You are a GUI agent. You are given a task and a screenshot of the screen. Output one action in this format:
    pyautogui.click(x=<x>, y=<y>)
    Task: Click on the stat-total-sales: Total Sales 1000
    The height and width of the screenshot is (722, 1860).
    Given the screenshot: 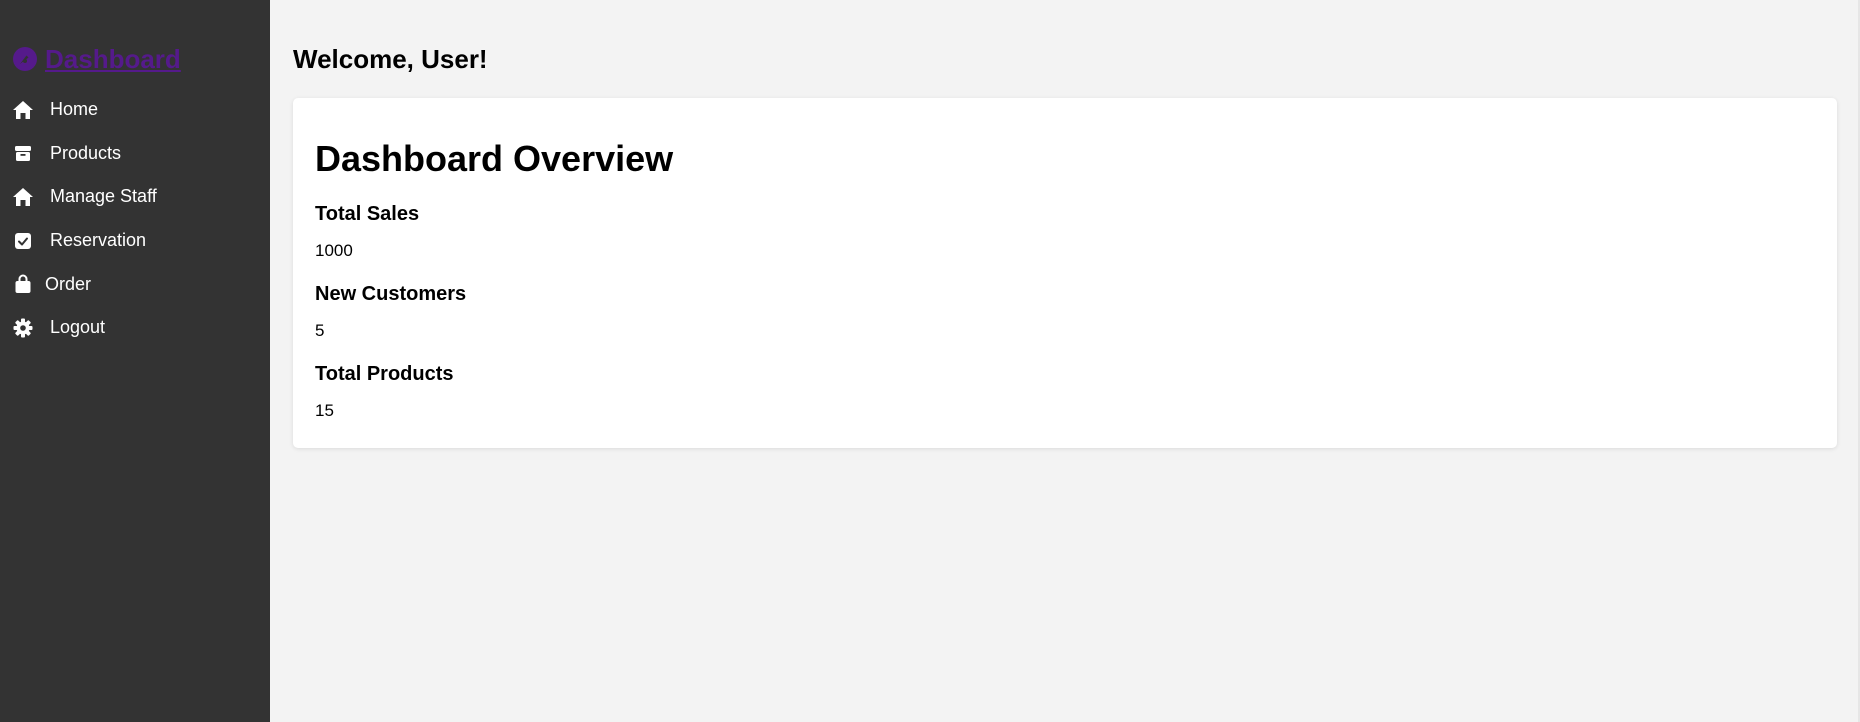 What is the action you would take?
    pyautogui.click(x=1065, y=232)
    